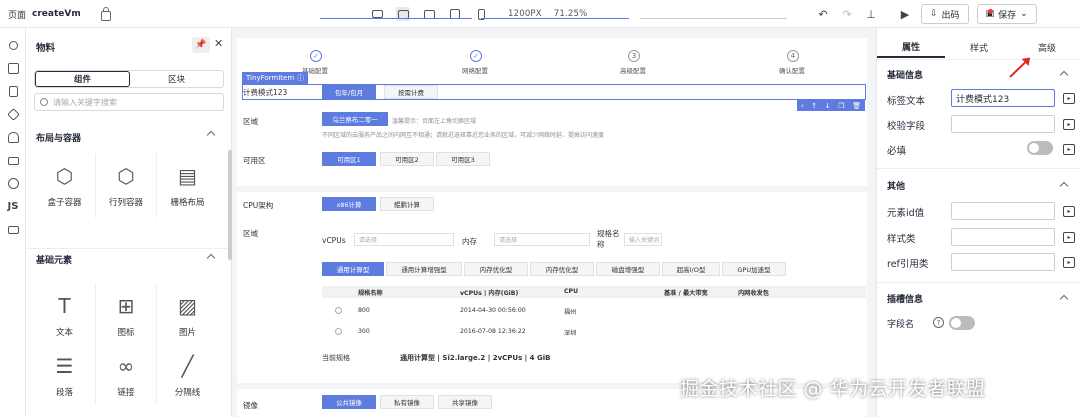 This screenshot has width=1080, height=417. I want to click on outline-tree-icon, so click(13, 68).